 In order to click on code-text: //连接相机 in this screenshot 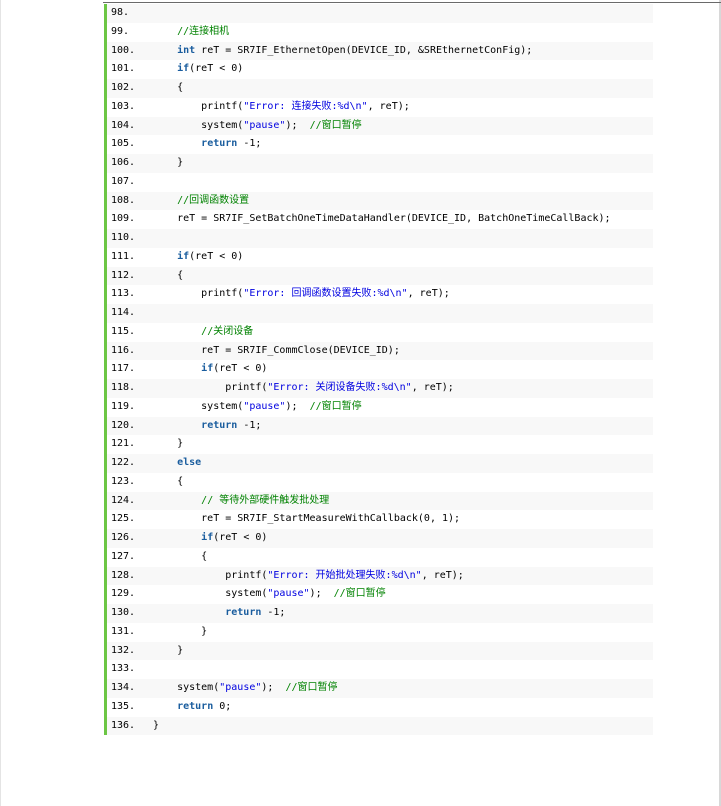, I will do `click(191, 31)`.